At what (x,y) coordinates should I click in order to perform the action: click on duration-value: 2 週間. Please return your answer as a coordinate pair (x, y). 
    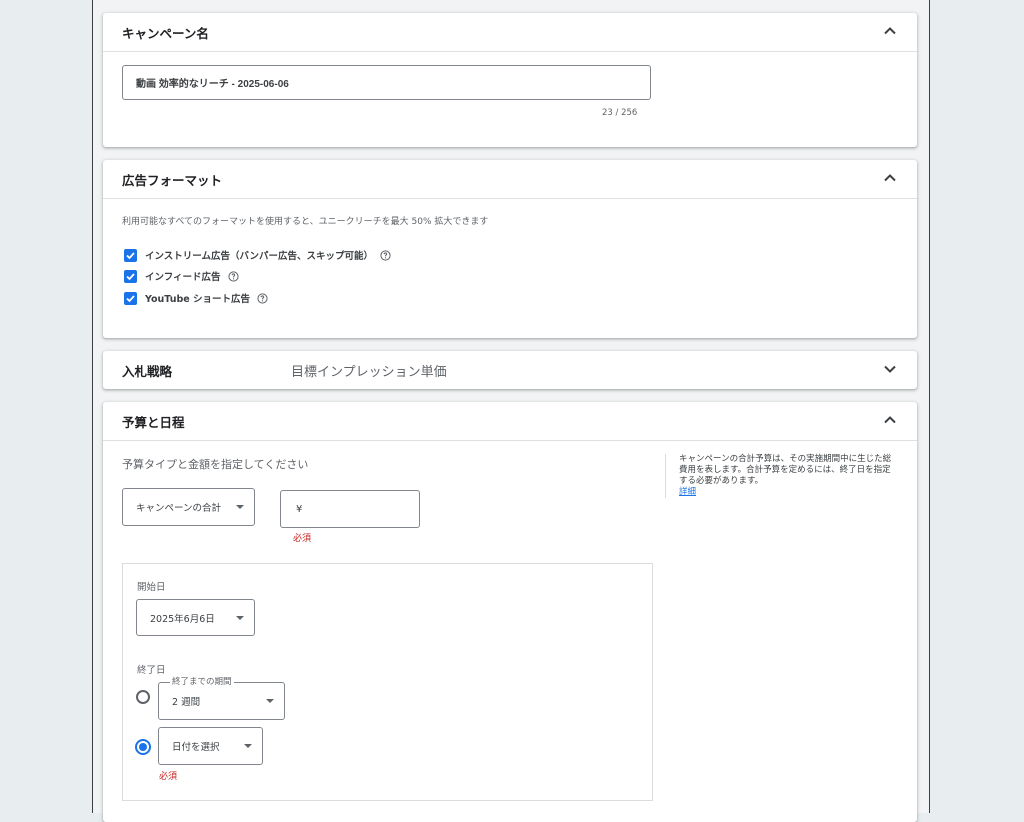
    Looking at the image, I should click on (186, 702).